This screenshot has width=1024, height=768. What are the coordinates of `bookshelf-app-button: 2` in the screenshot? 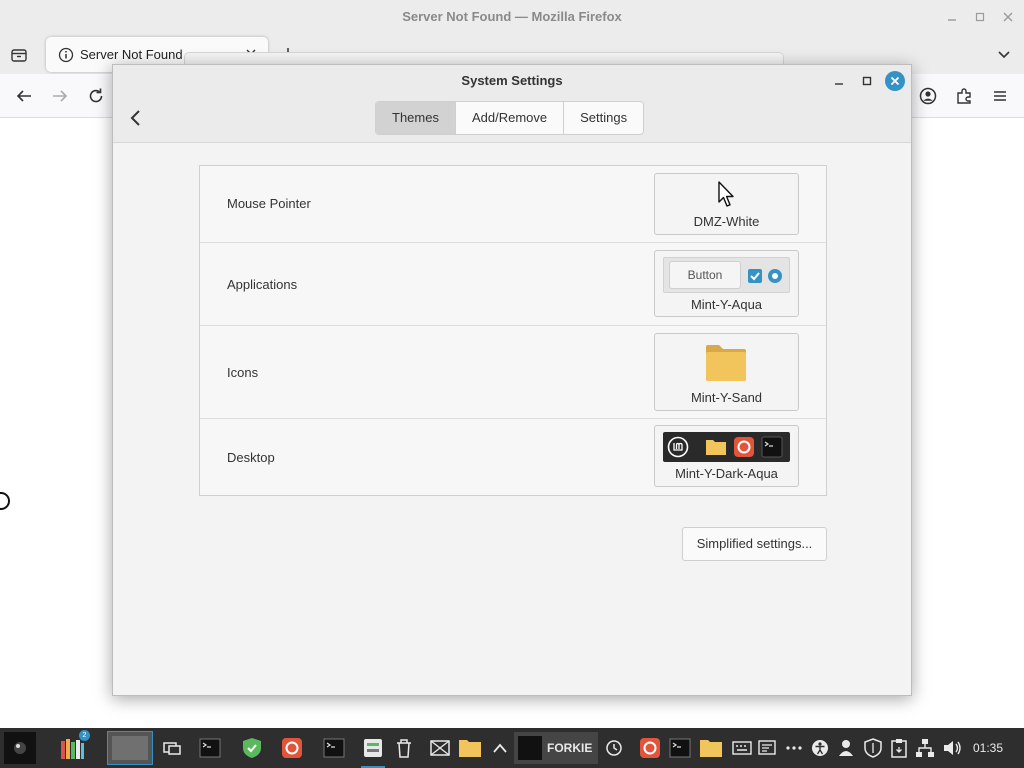 It's located at (74, 746).